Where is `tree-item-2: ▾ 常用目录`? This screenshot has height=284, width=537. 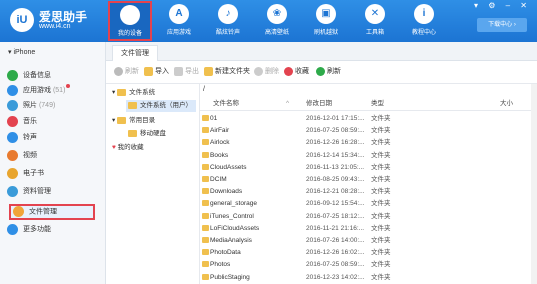 tree-item-2: ▾ 常用目录 is located at coordinates (133, 121).